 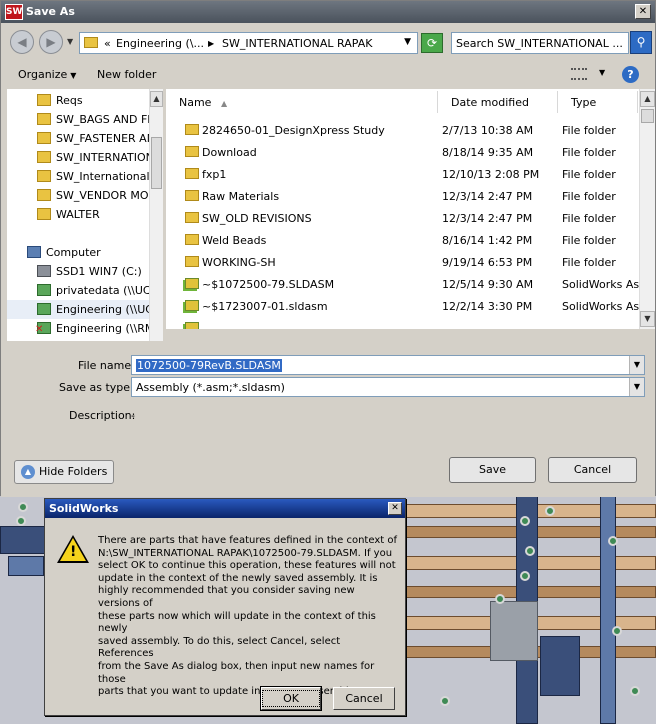 What do you see at coordinates (73, 552) in the screenshot?
I see `warning-exclamation-icon: !` at bounding box center [73, 552].